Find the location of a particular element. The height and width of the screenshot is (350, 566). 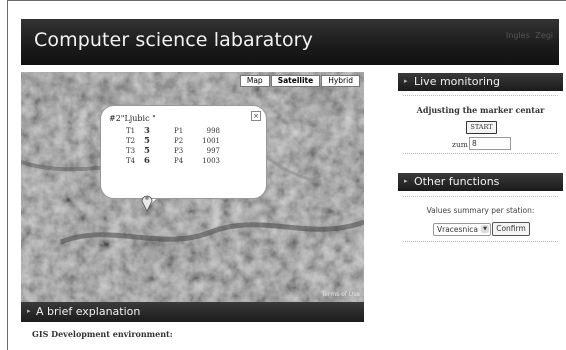

site-title: Computer science labaratory is located at coordinates (173, 40).